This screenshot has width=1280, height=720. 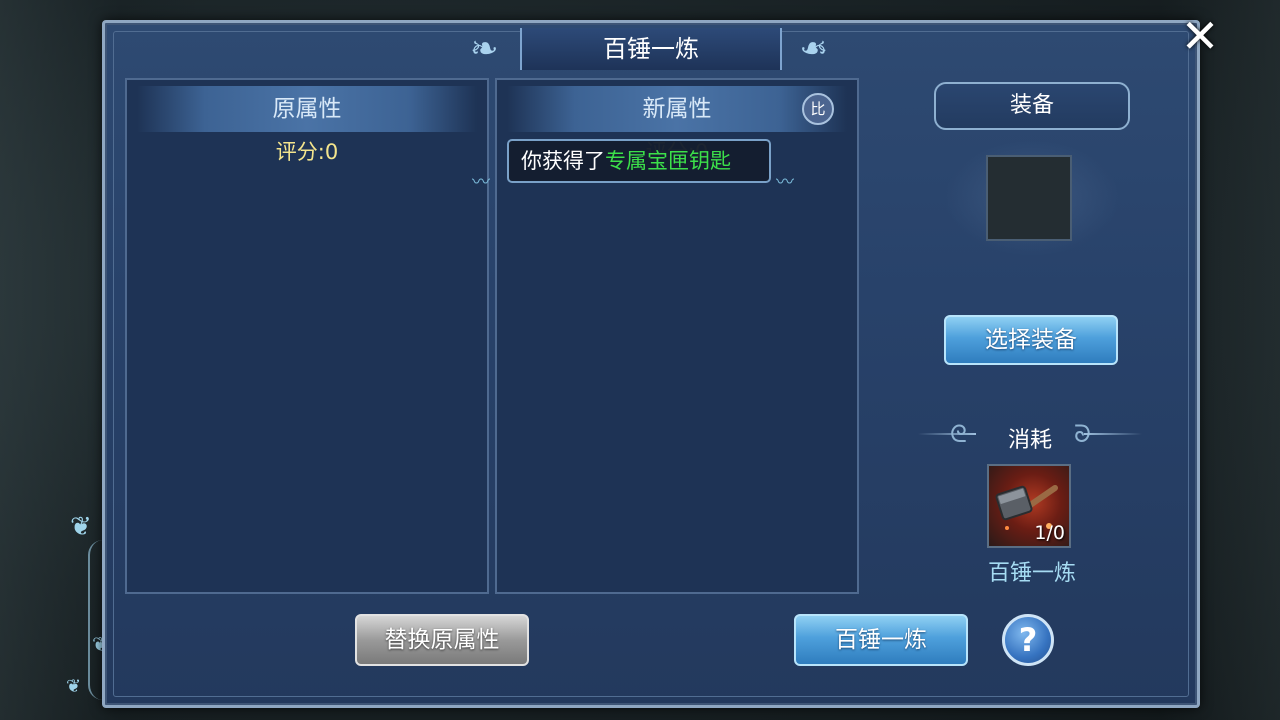 What do you see at coordinates (481, 182) in the screenshot?
I see `toast-ornament-left: 〰` at bounding box center [481, 182].